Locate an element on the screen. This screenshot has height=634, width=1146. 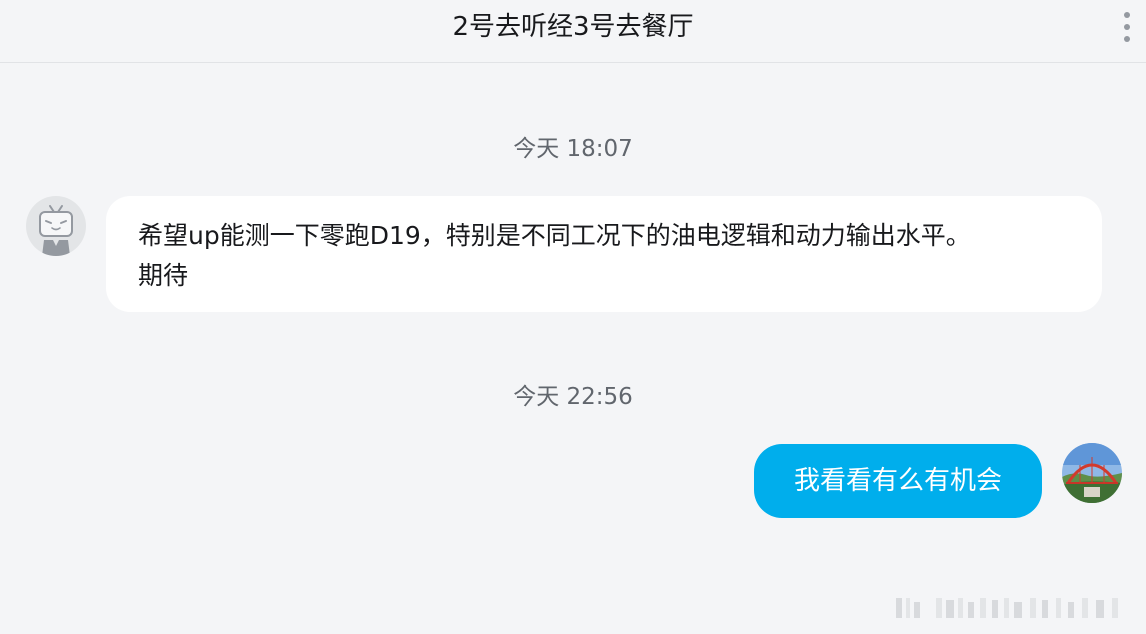
more-vertical-icon is located at coordinates (1127, 27).